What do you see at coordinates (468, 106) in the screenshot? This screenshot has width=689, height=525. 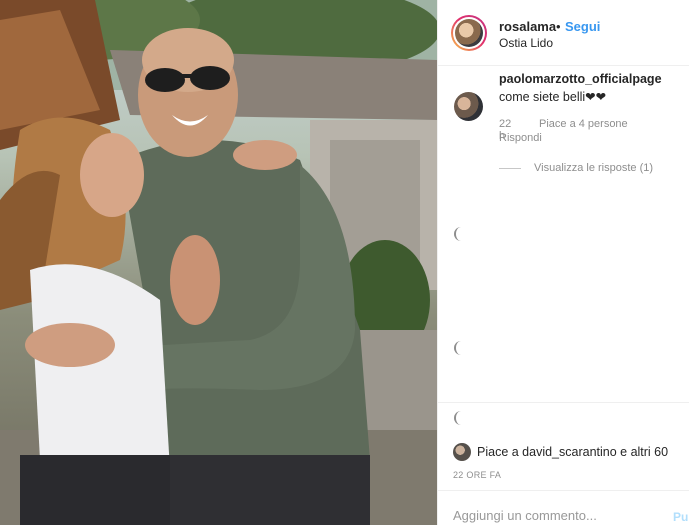 I see `commenter-avatar` at bounding box center [468, 106].